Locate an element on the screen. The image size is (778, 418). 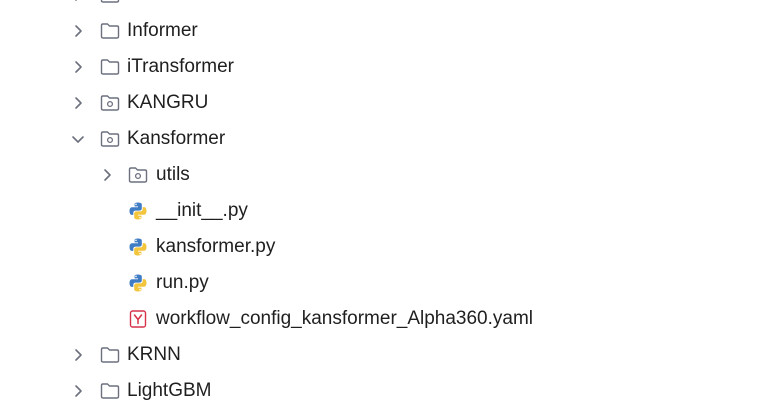
tree-row-label: utils is located at coordinates (173, 174).